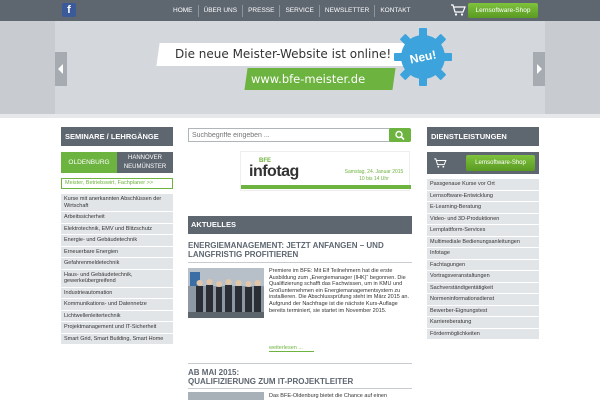  Describe the element at coordinates (144, 158) in the screenshot. I see `tab-hannover-label: HANNOVER` at that location.